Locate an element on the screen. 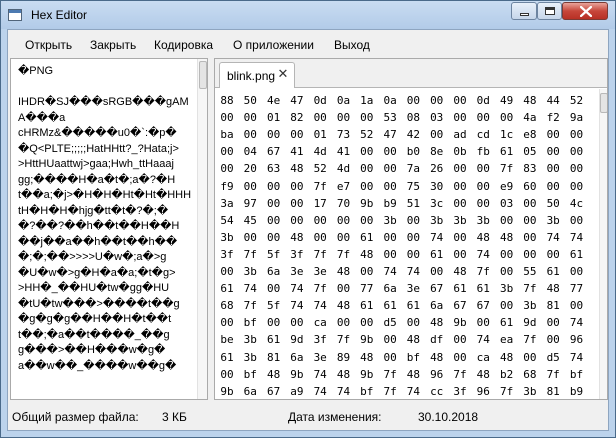  hex-byte: 47 is located at coordinates (297, 100).